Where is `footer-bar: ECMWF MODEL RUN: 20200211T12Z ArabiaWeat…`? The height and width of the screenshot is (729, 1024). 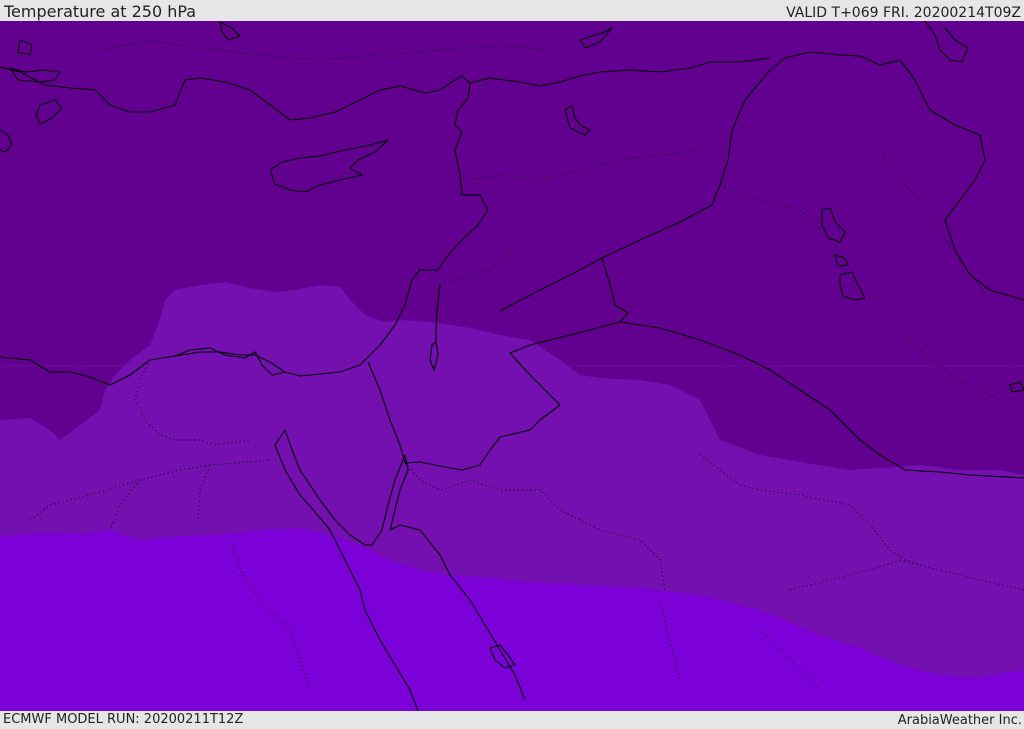
footer-bar: ECMWF MODEL RUN: 20200211T12Z ArabiaWeat… is located at coordinates (512, 720).